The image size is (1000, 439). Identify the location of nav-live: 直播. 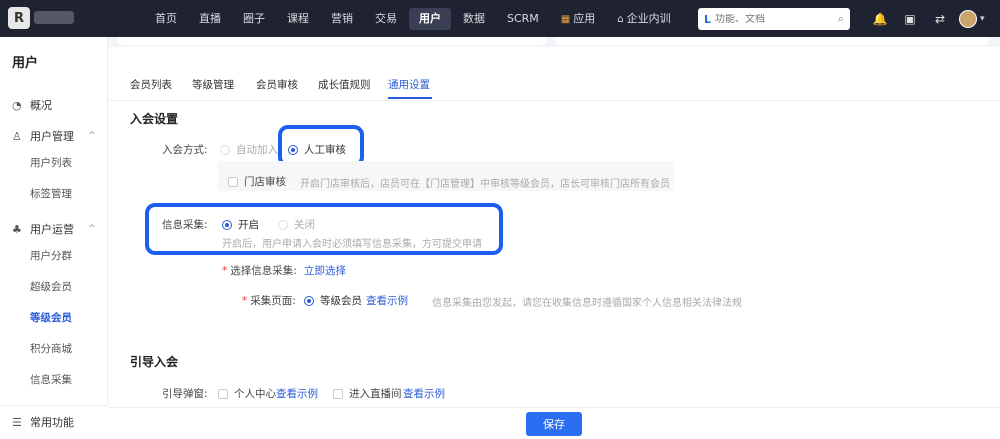
(210, 19).